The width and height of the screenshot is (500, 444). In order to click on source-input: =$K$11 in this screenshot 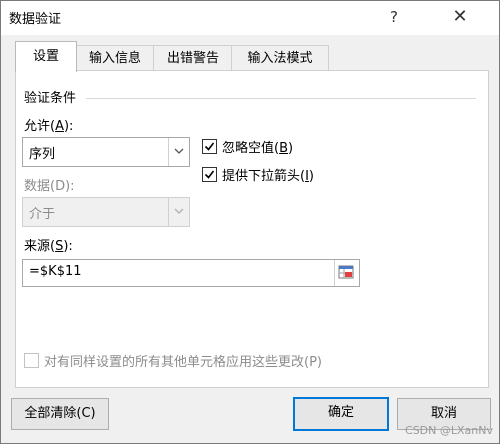, I will do `click(191, 273)`.